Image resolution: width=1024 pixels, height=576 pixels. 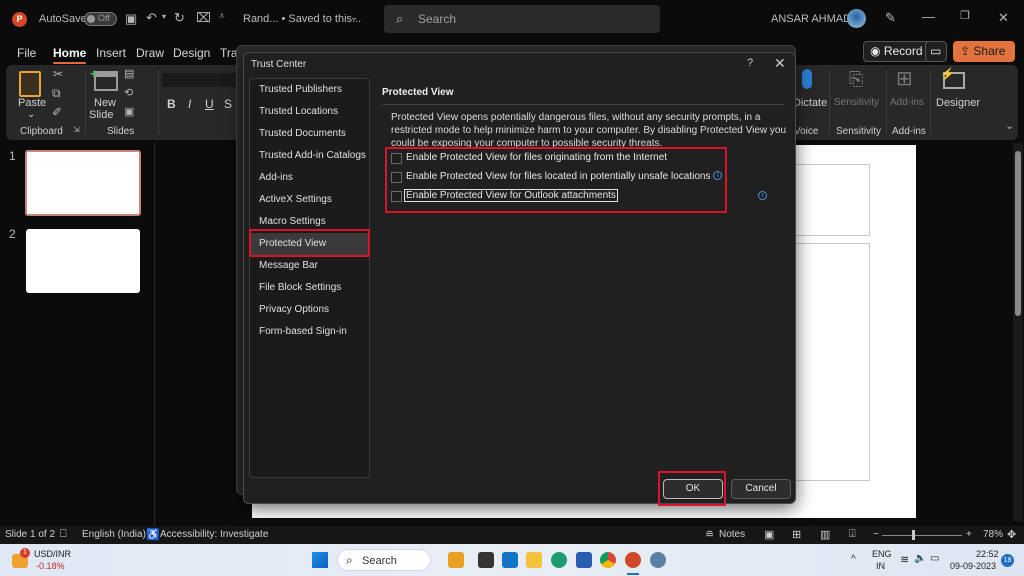 I want to click on nav-activex-settings: ActiveX Settings, so click(x=309, y=200).